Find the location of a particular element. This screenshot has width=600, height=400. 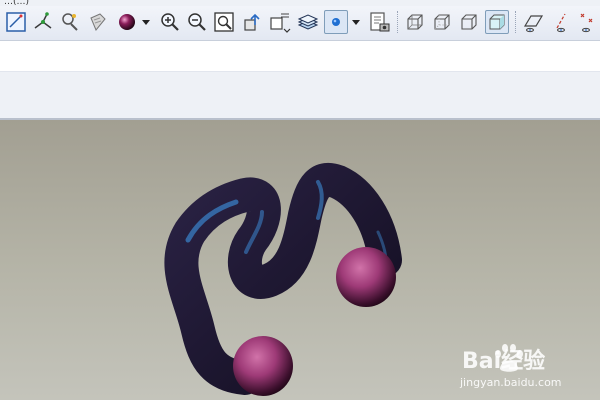

appearance-dropdown is located at coordinates (146, 22).